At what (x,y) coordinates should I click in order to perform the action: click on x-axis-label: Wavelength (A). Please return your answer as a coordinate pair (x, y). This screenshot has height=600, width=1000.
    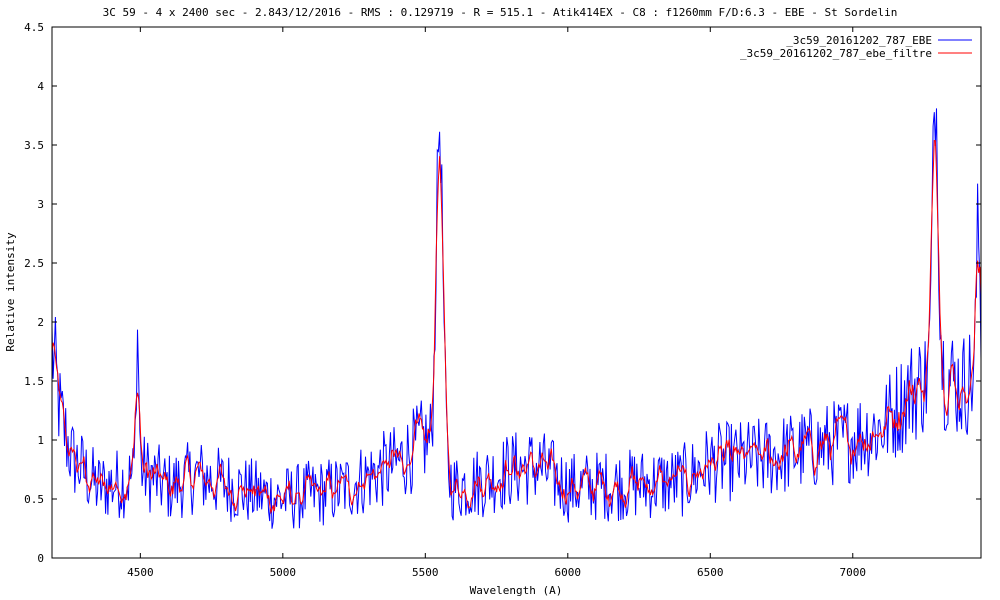
    Looking at the image, I should click on (516, 590).